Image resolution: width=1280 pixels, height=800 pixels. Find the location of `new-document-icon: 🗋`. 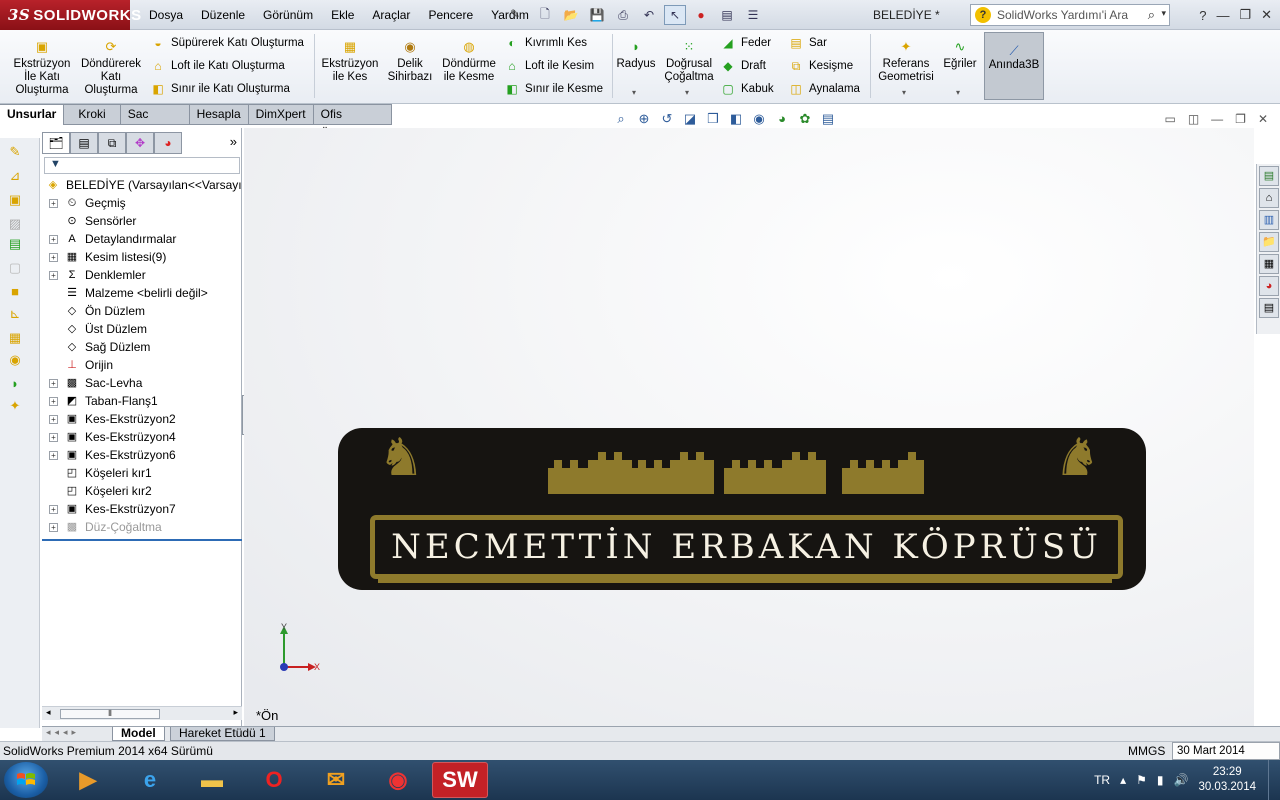

new-document-icon: 🗋 is located at coordinates (545, 15).